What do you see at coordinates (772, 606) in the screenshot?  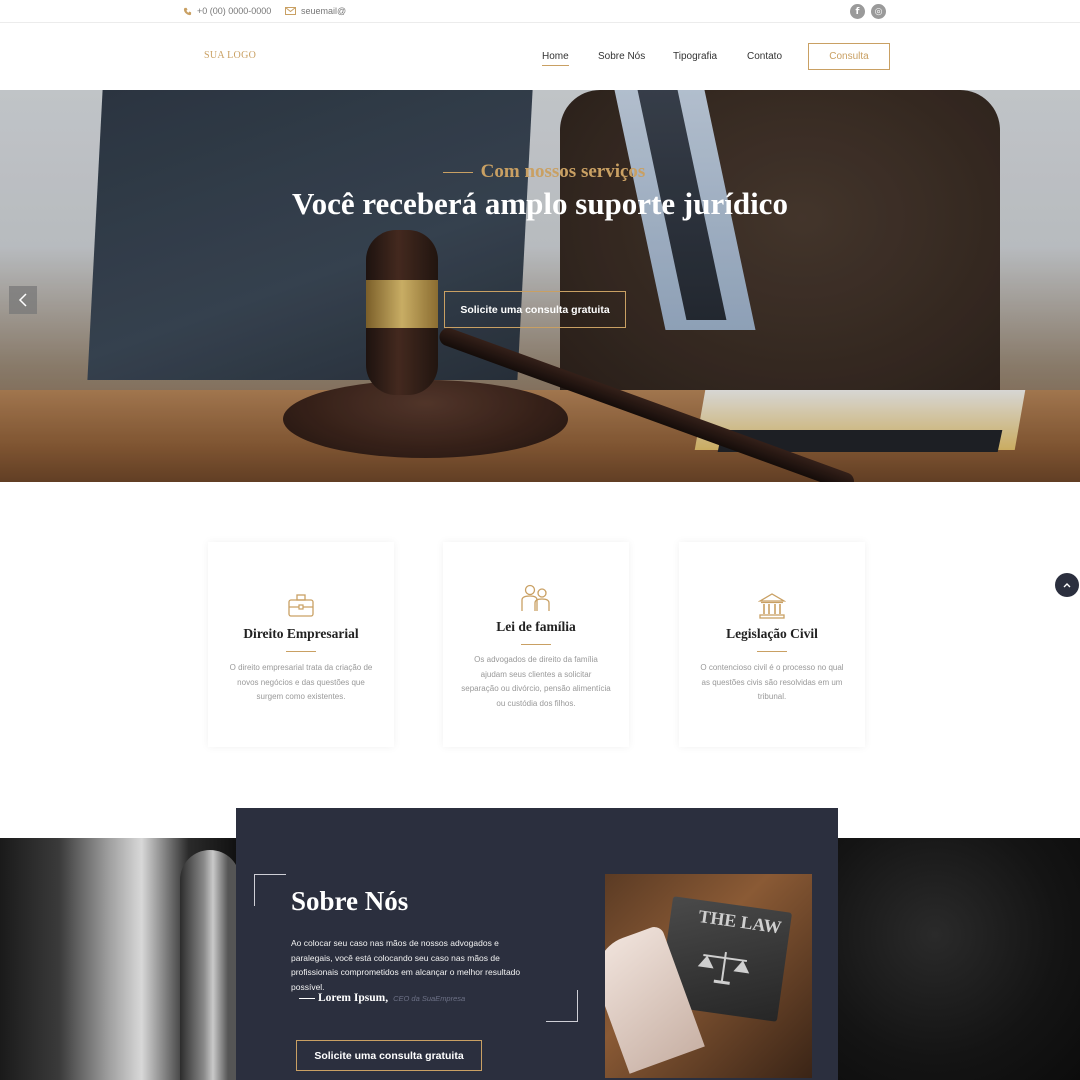 I see `courthouse-icon` at bounding box center [772, 606].